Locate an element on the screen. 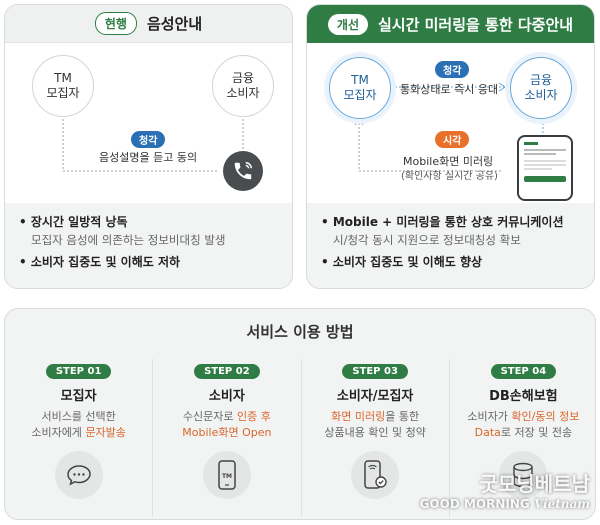  improved-consumer-node: 금융 소비자 is located at coordinates (541, 88).